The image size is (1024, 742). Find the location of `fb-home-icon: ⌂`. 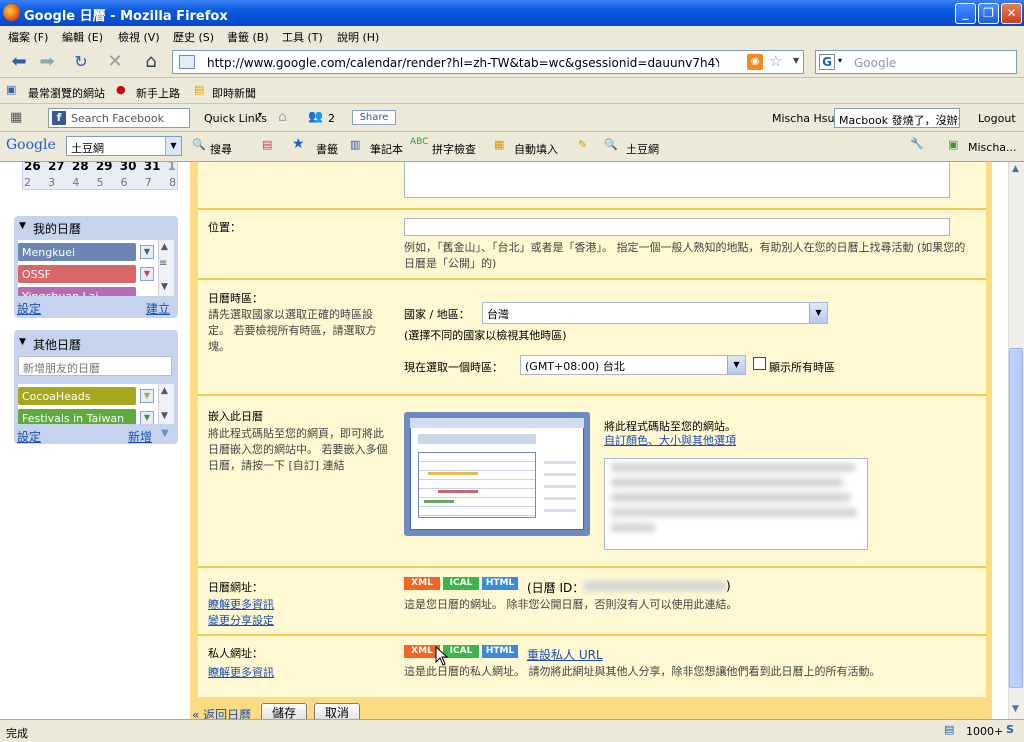

fb-home-icon: ⌂ is located at coordinates (282, 117).